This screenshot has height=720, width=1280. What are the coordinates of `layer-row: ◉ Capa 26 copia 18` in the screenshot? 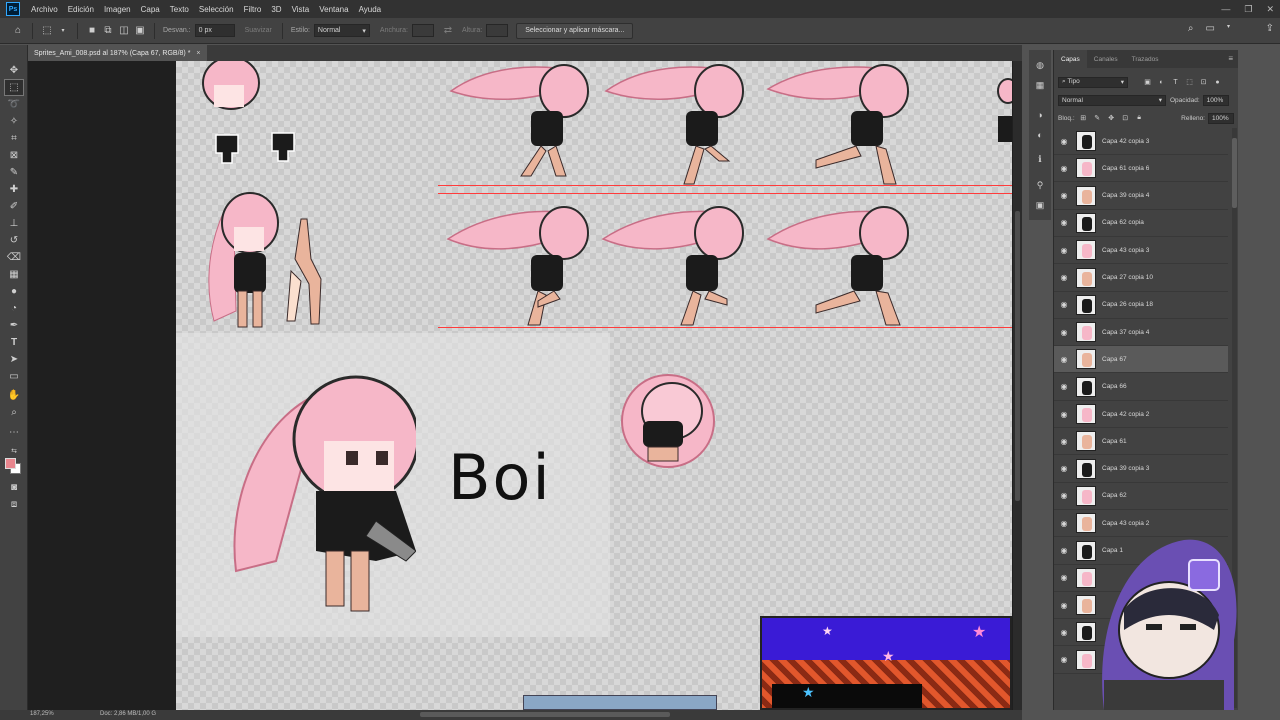 It's located at (1141, 305).